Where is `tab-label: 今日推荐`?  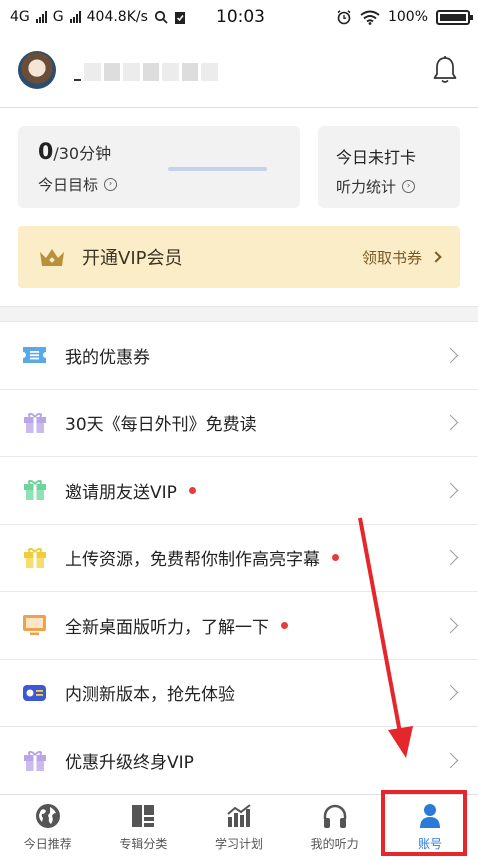 tab-label: 今日推荐 is located at coordinates (47, 844).